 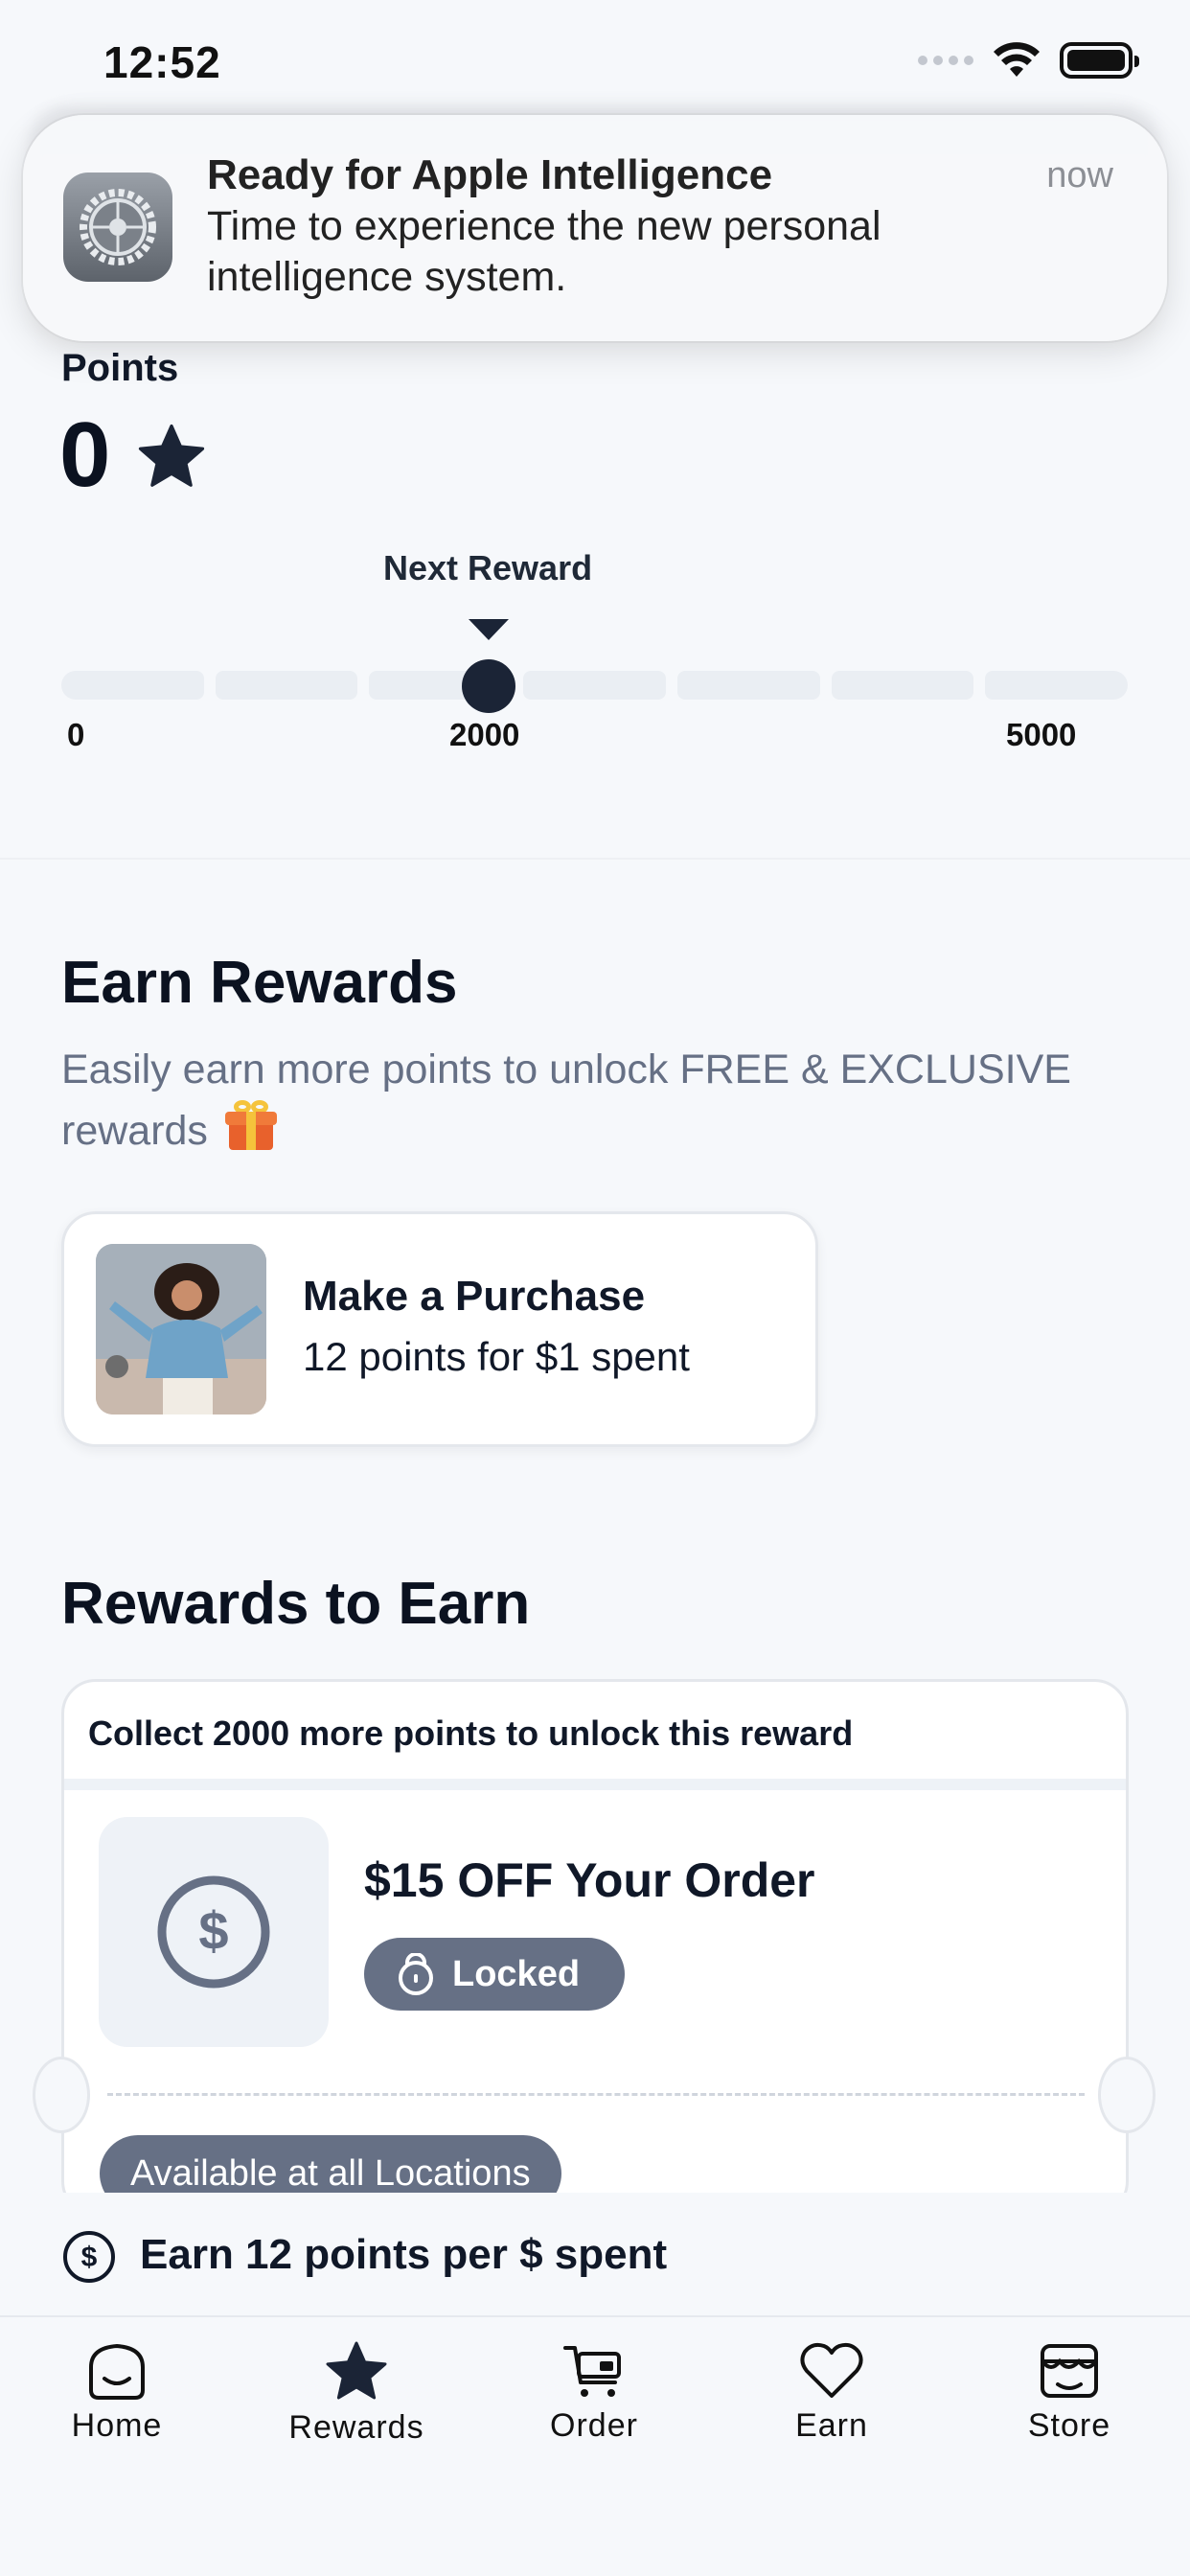 I want to click on heart-icon, so click(x=832, y=2370).